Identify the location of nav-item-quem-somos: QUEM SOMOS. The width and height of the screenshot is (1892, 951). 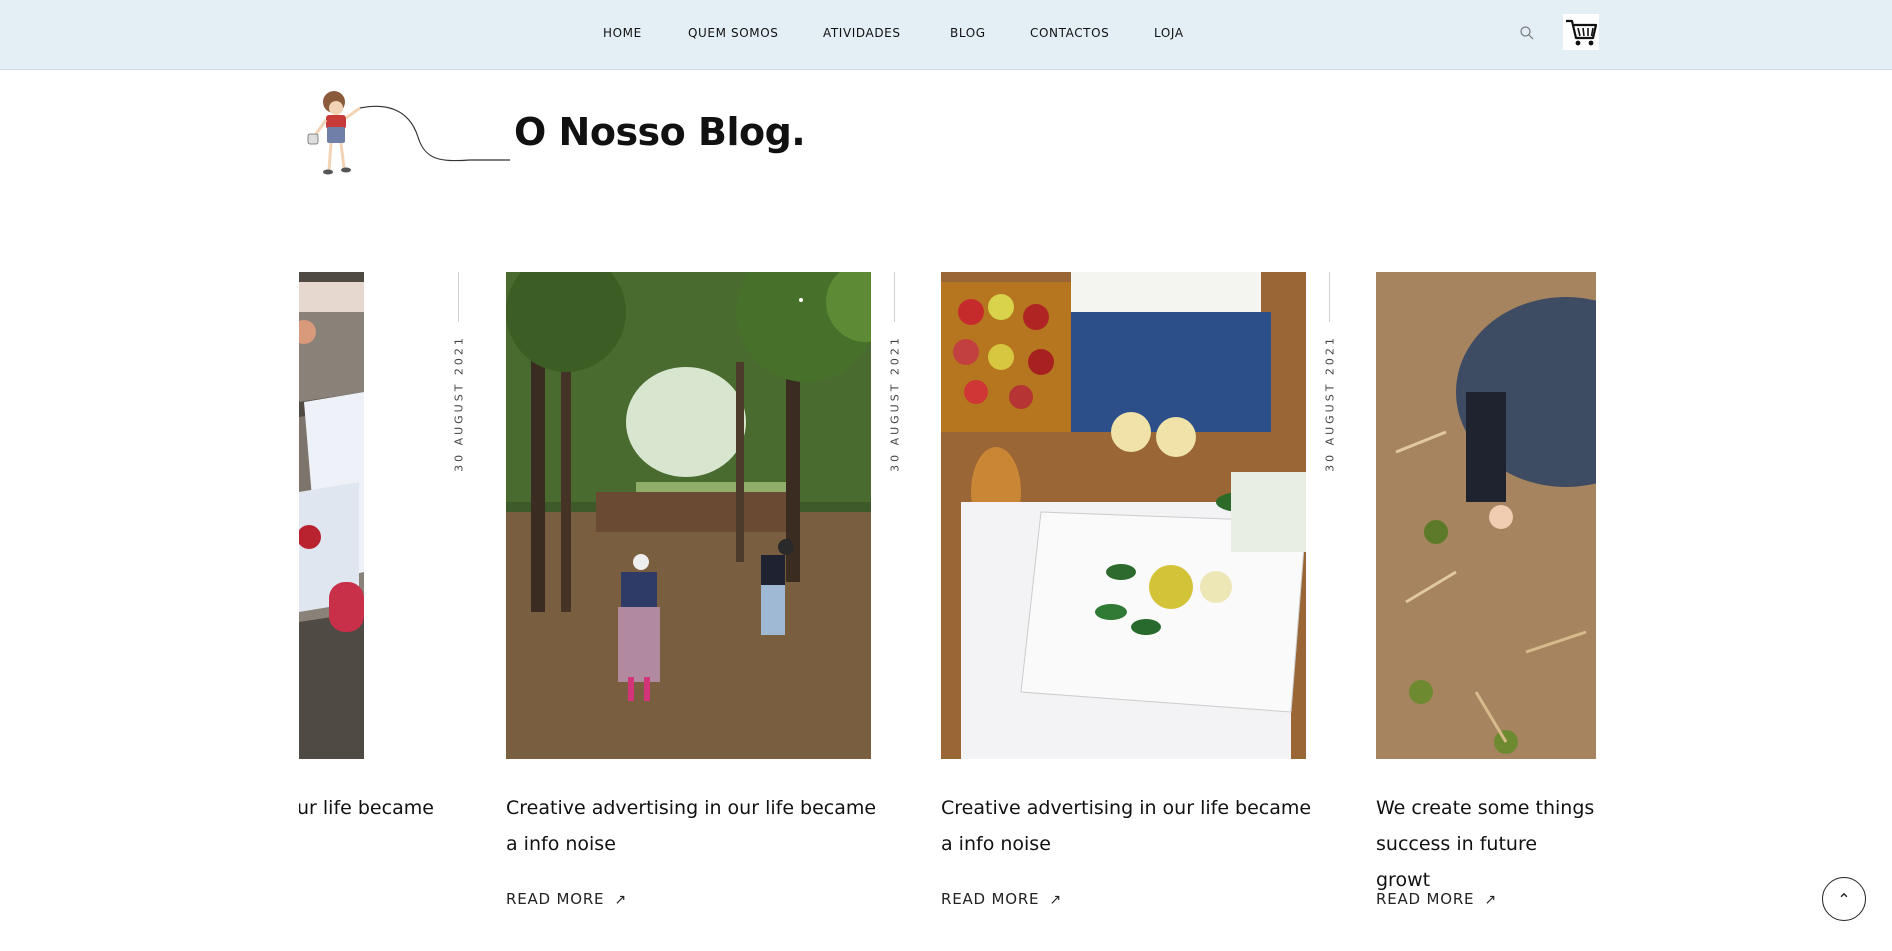
(733, 33).